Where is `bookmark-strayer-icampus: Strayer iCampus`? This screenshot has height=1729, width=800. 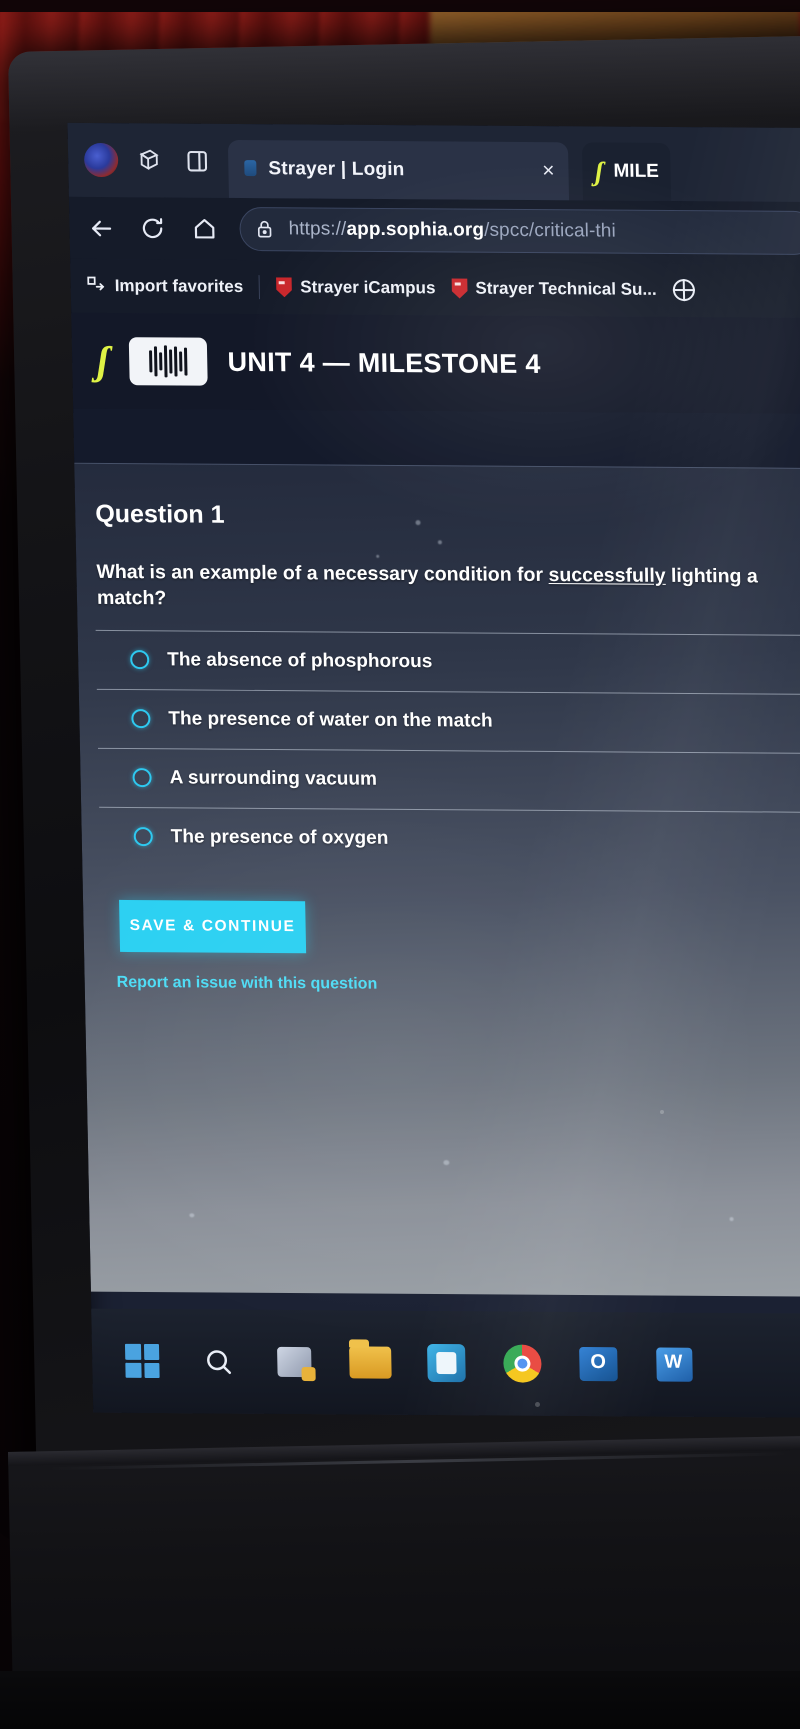
bookmark-strayer-icampus: Strayer iCampus is located at coordinates (356, 287).